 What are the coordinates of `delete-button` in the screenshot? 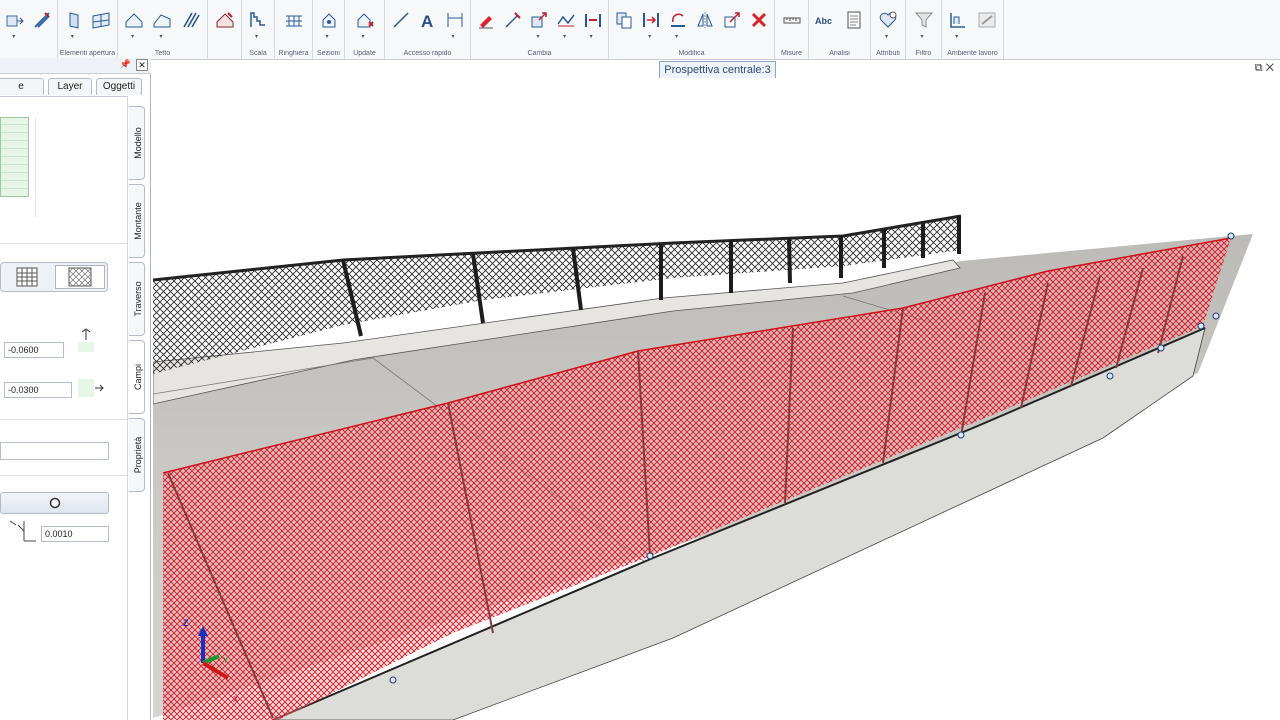 It's located at (759, 20).